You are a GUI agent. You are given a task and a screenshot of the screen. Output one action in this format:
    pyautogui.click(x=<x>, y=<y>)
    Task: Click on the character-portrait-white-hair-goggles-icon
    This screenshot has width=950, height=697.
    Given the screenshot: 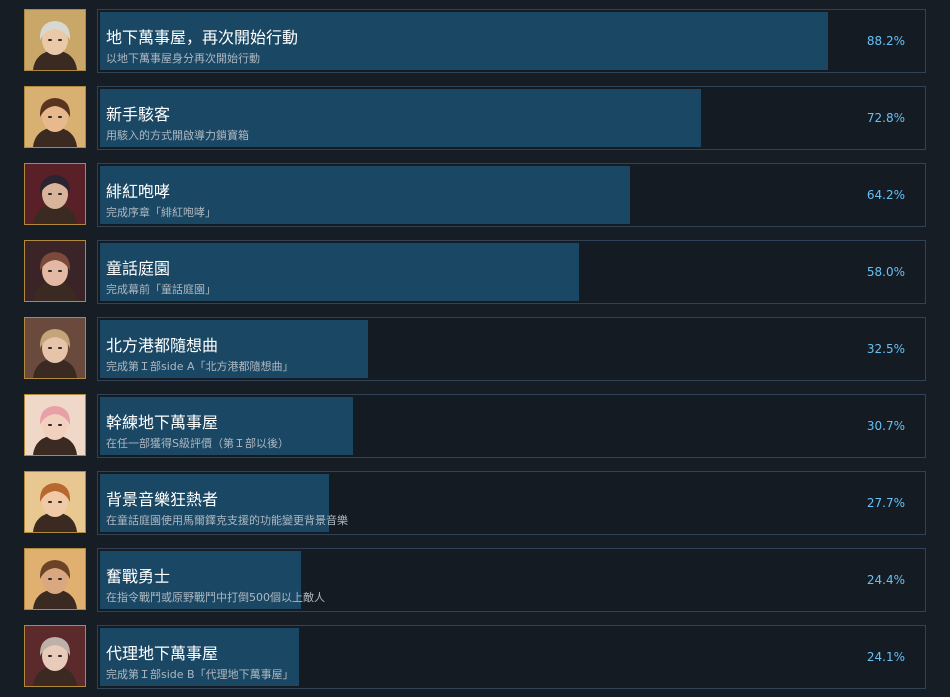 What is the action you would take?
    pyautogui.click(x=55, y=40)
    